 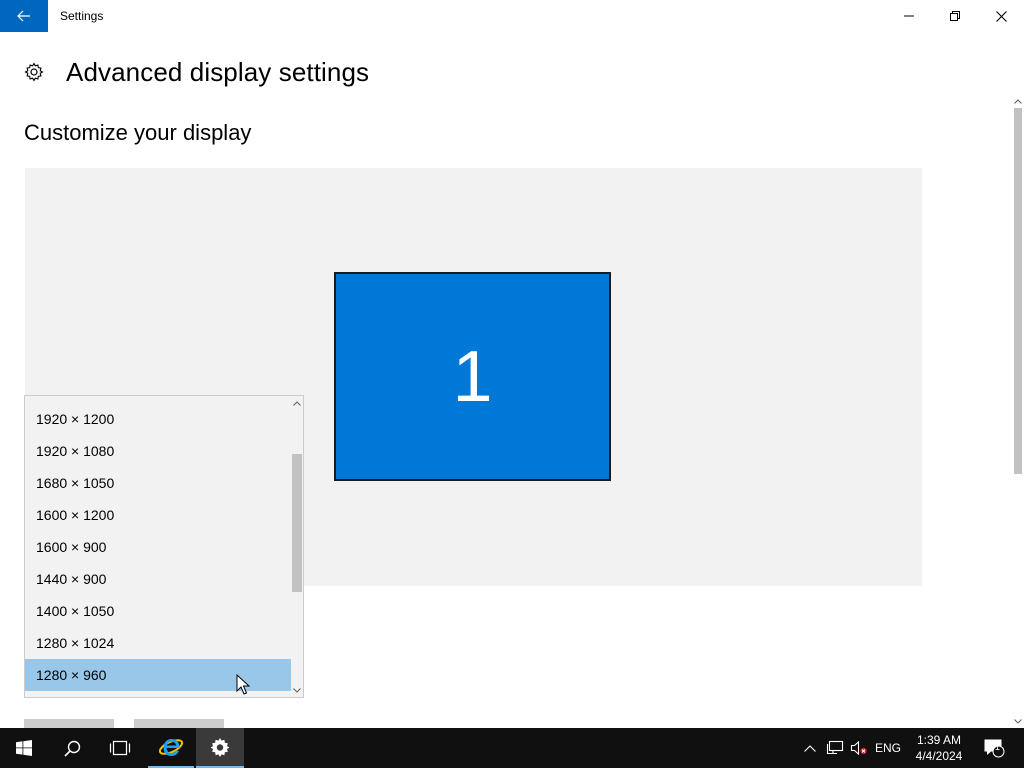 I want to click on internet-explorer-icon, so click(x=171, y=747).